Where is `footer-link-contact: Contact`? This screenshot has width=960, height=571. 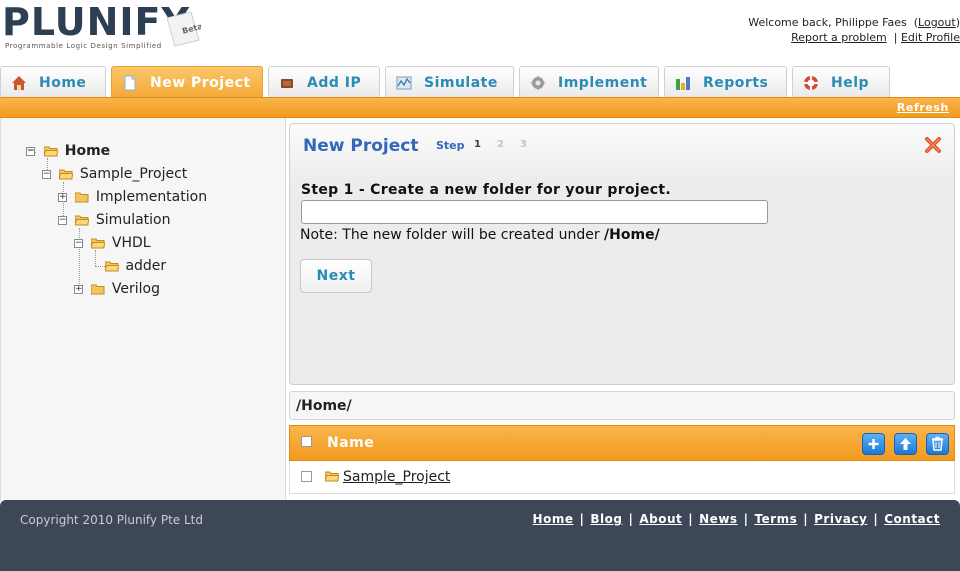
footer-link-contact: Contact is located at coordinates (912, 519).